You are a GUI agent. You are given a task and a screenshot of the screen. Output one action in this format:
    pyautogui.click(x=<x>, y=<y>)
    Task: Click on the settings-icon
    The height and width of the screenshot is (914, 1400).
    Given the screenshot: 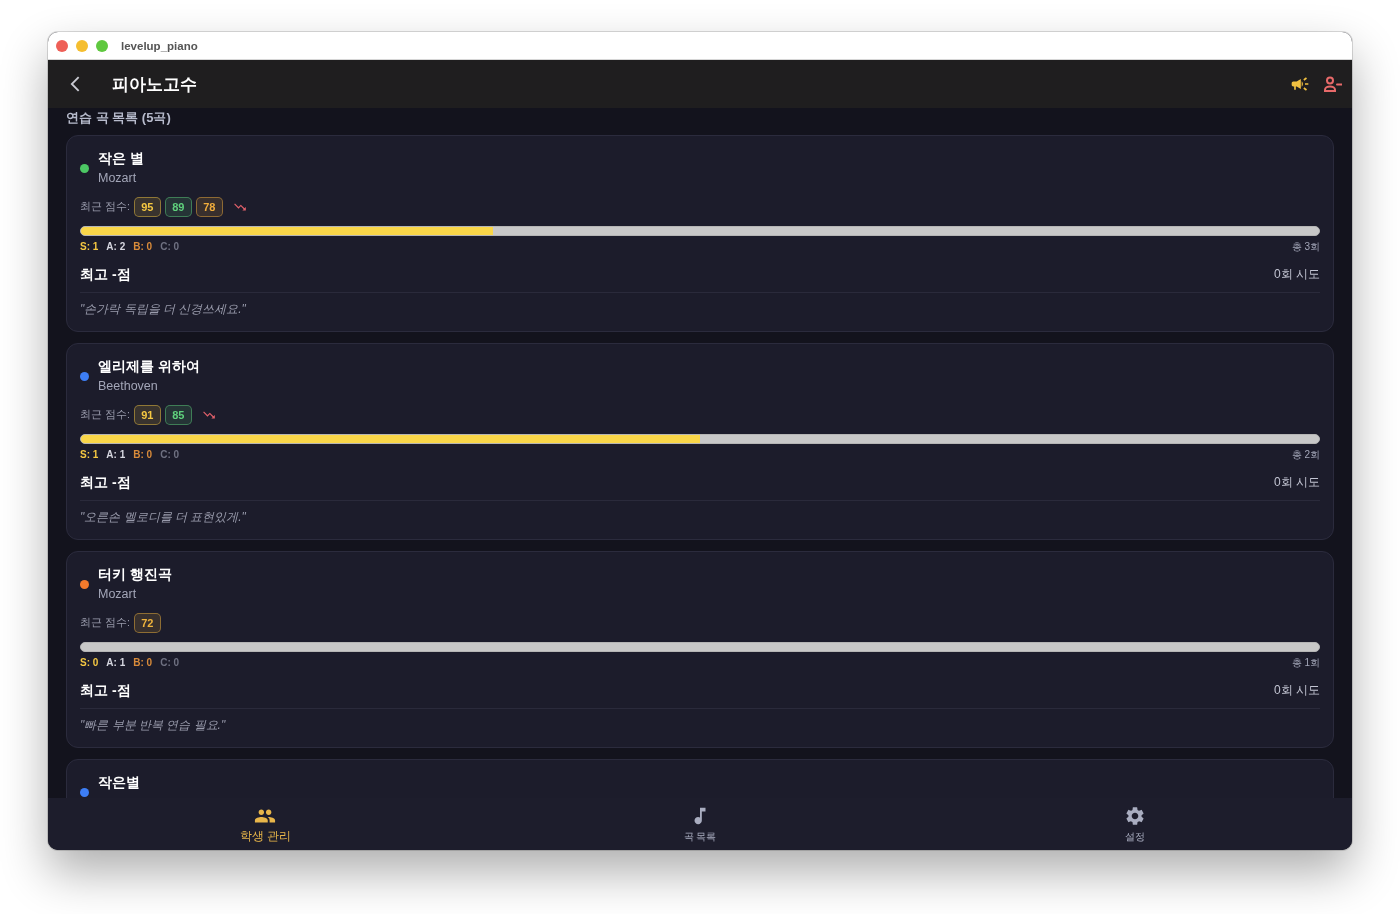 What is the action you would take?
    pyautogui.click(x=1134, y=816)
    